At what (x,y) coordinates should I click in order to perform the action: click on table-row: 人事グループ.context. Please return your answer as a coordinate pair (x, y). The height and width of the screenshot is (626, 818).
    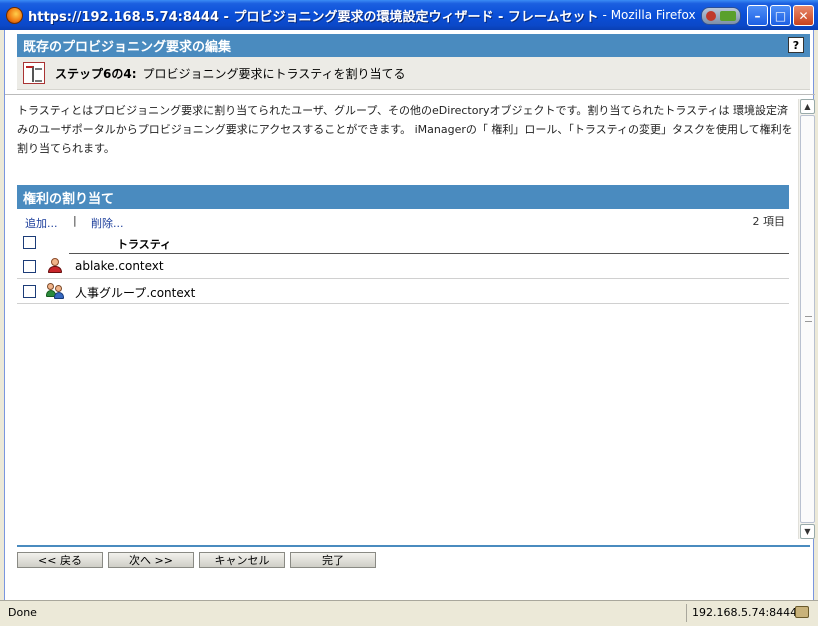
    Looking at the image, I should click on (403, 291).